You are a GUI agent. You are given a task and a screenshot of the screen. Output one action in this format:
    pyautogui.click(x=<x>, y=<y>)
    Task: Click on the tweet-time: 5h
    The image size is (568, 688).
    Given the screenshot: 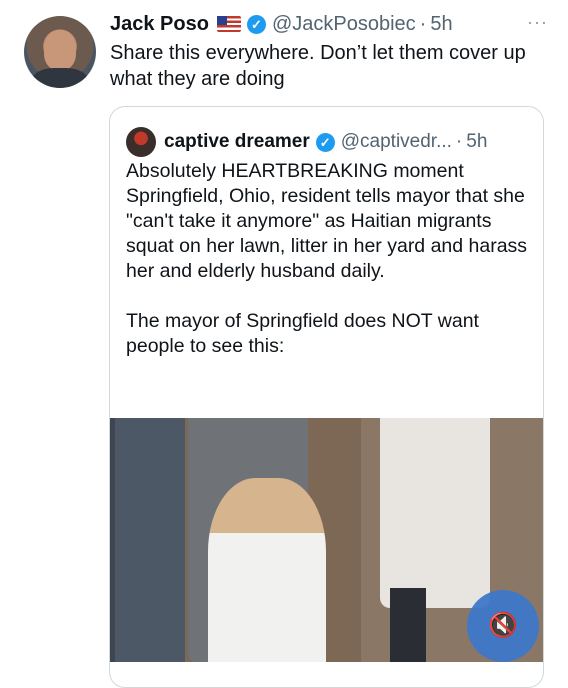 What is the action you would take?
    pyautogui.click(x=441, y=24)
    